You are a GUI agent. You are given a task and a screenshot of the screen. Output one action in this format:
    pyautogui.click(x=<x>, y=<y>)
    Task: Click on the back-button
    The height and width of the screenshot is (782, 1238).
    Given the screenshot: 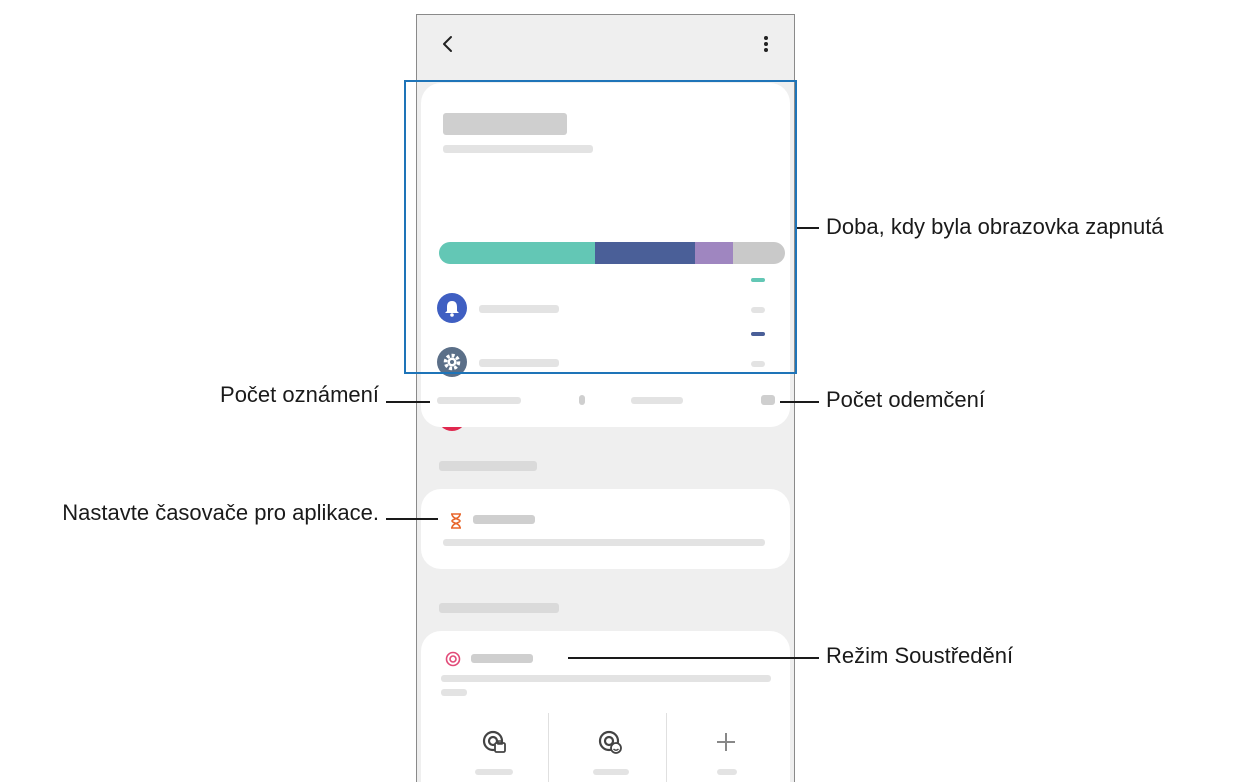 What is the action you would take?
    pyautogui.click(x=448, y=44)
    